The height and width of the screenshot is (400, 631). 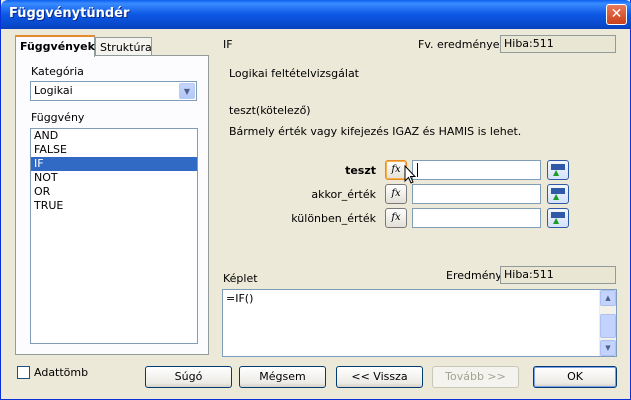 I want to click on function-description: Logikai feltételvizsgálat, so click(x=294, y=73).